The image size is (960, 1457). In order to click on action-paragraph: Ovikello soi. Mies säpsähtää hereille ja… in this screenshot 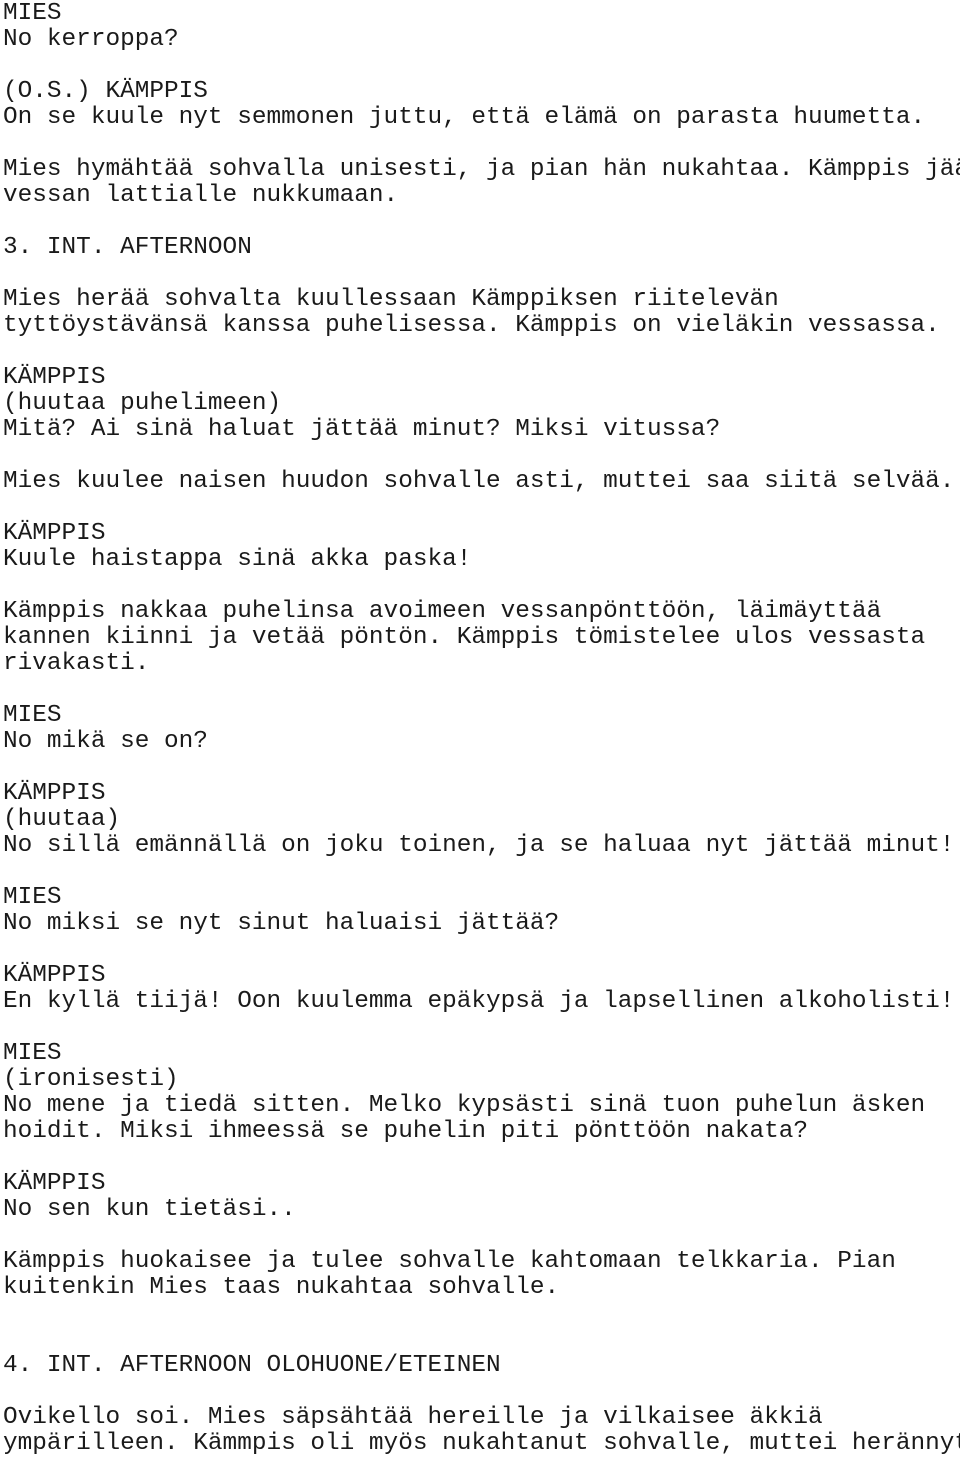, I will do `click(481, 1431)`.